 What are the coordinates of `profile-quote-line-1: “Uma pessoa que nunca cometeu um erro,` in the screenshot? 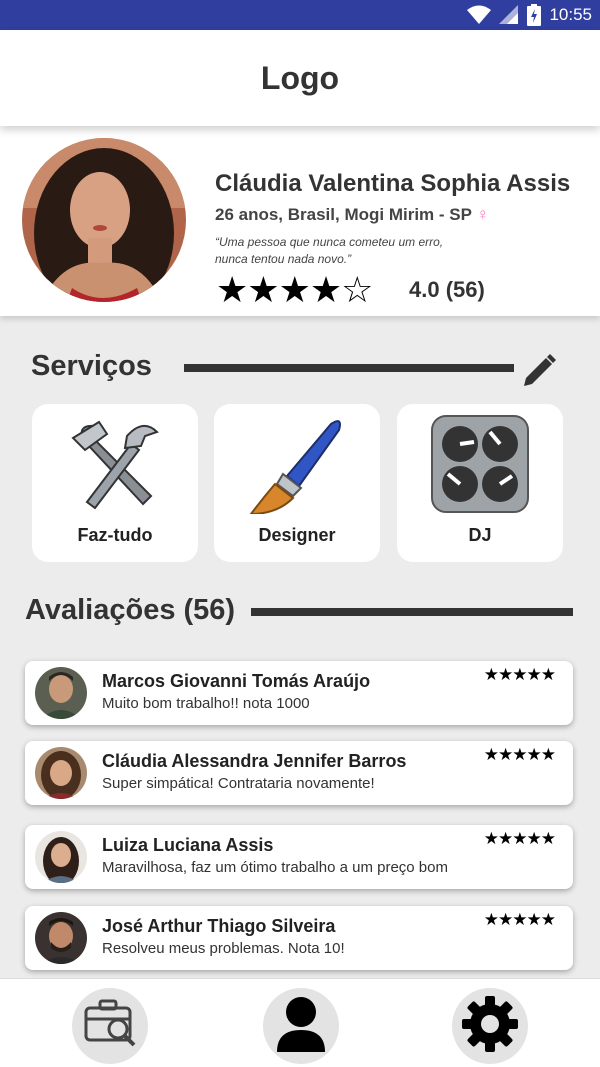 It's located at (329, 242).